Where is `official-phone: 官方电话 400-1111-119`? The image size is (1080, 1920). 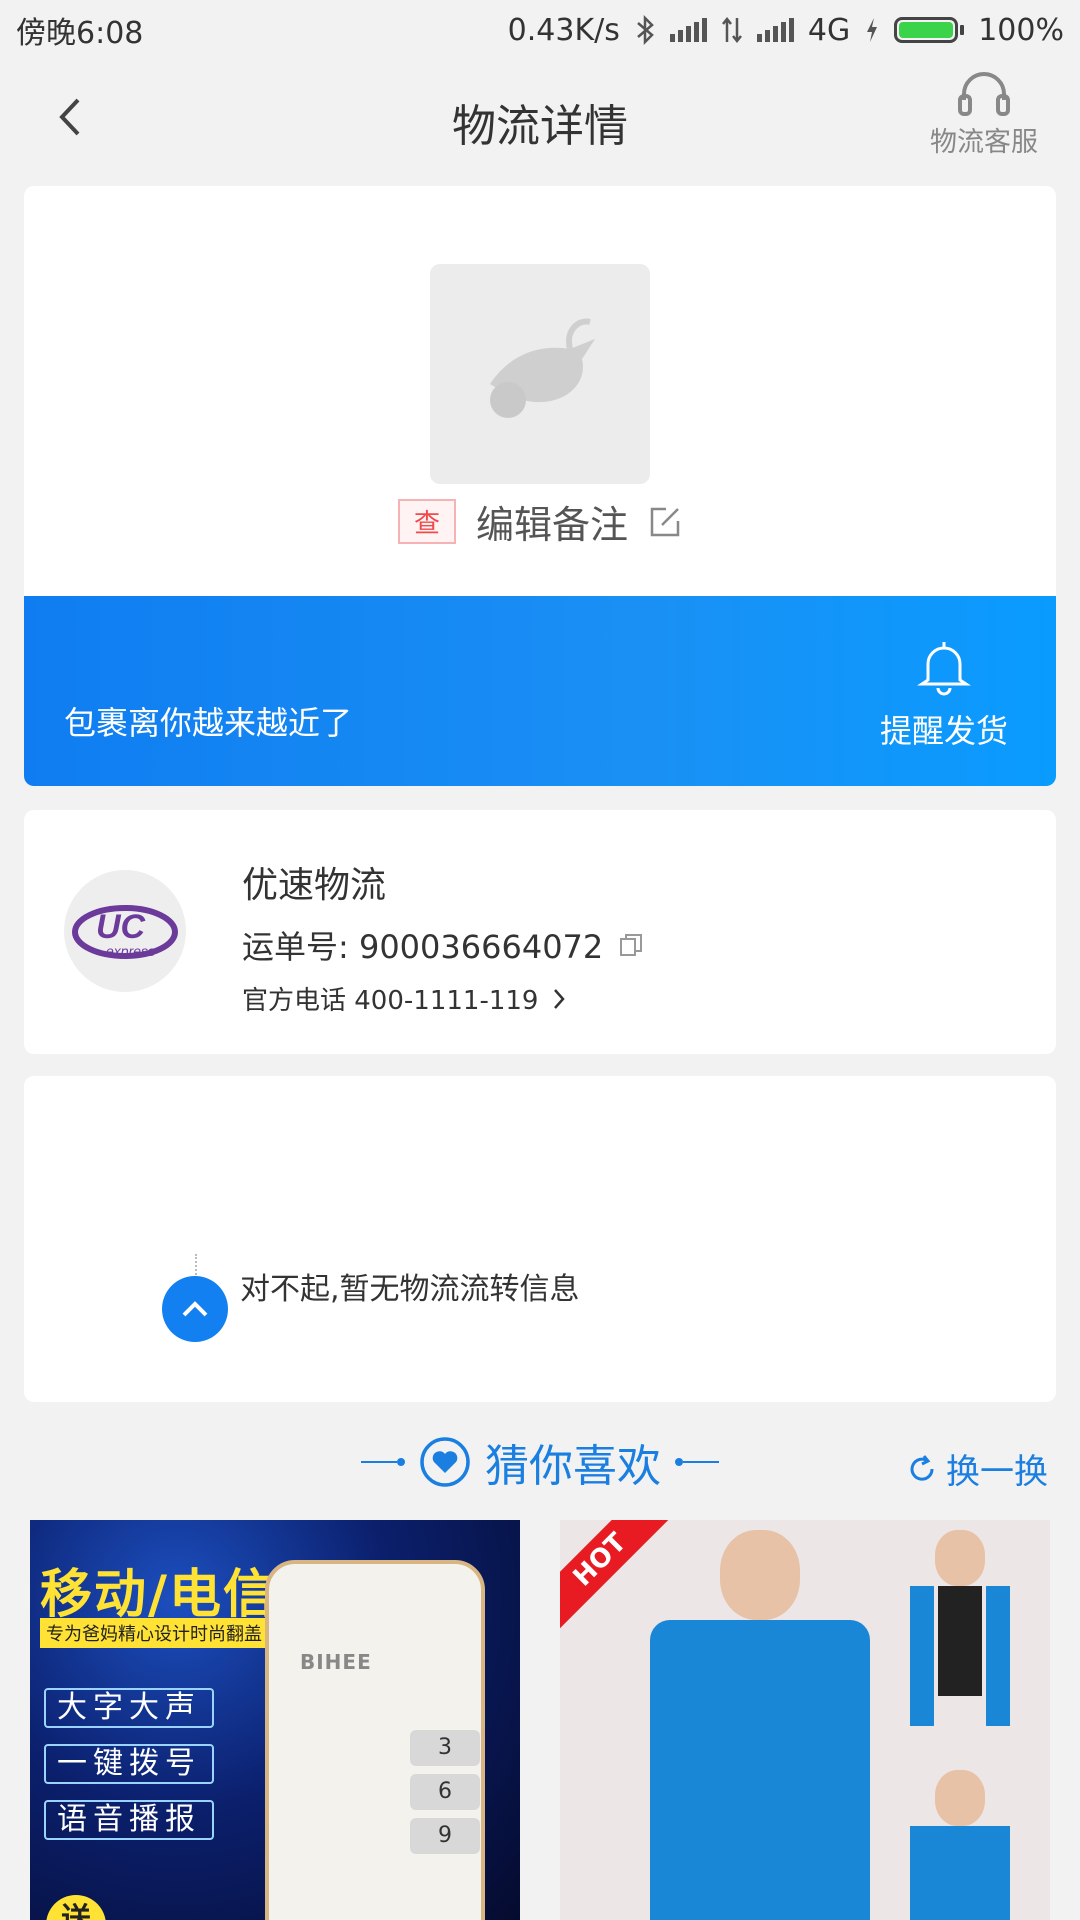 official-phone: 官方电话 400-1111-119 is located at coordinates (390, 1001).